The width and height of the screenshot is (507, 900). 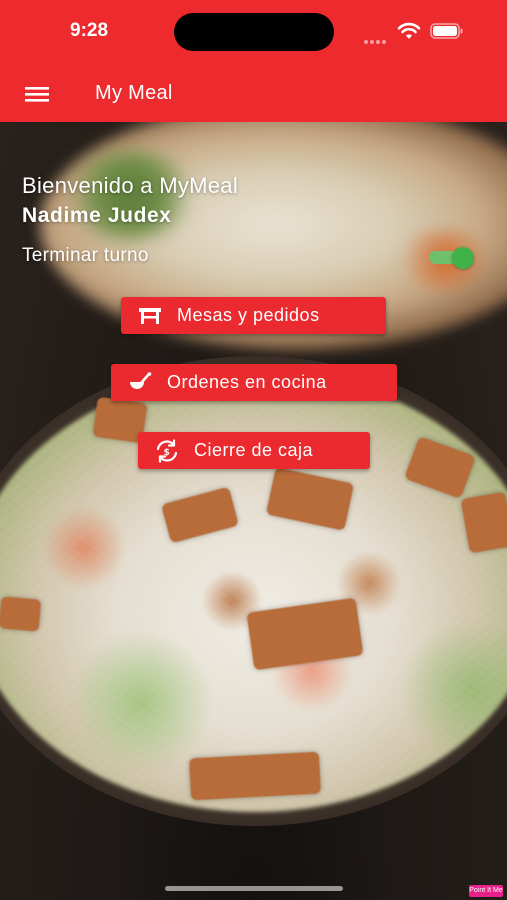 What do you see at coordinates (141, 380) in the screenshot?
I see `ladle-icon` at bounding box center [141, 380].